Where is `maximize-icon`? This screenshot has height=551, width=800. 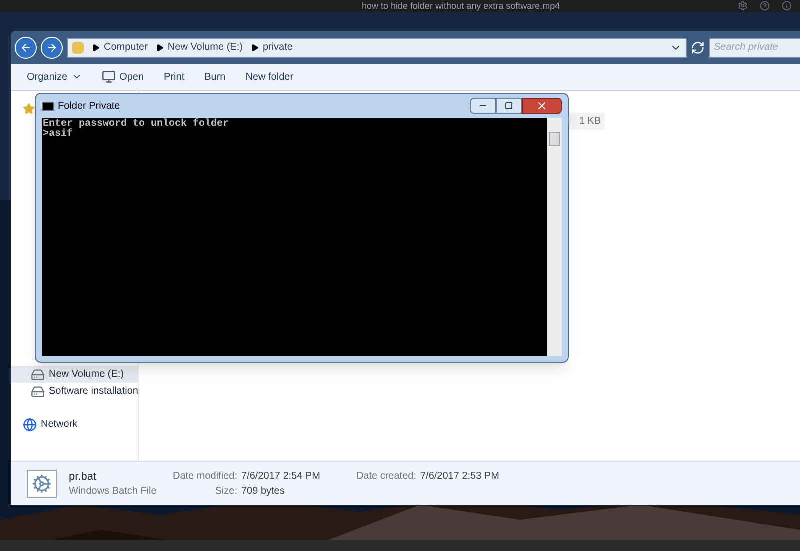
maximize-icon is located at coordinates (509, 106).